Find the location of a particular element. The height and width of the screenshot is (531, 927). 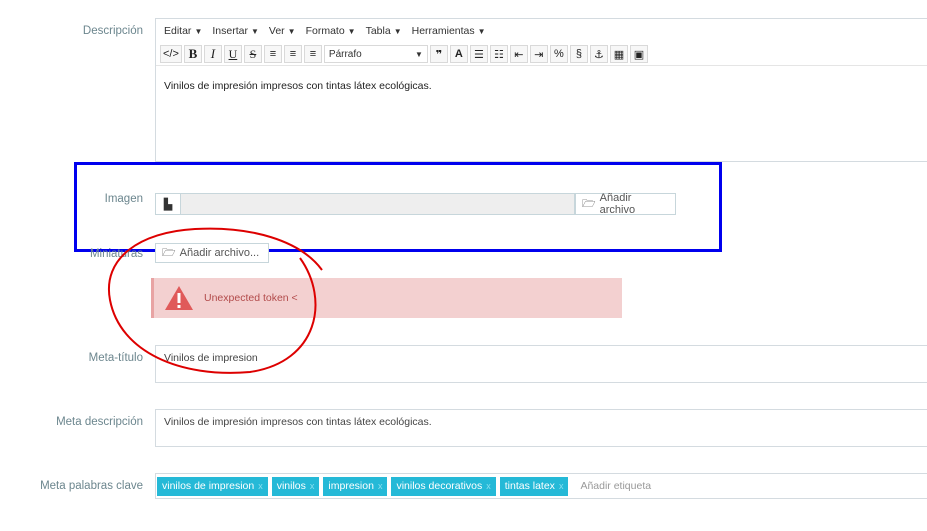

align-center-icon: ≡ is located at coordinates (292, 54).